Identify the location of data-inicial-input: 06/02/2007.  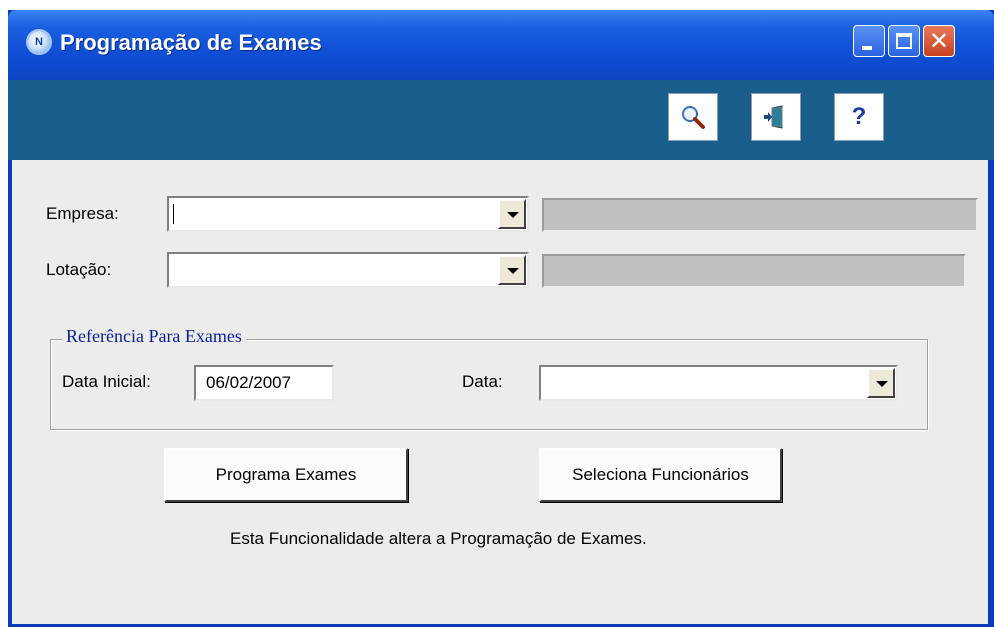
(264, 383).